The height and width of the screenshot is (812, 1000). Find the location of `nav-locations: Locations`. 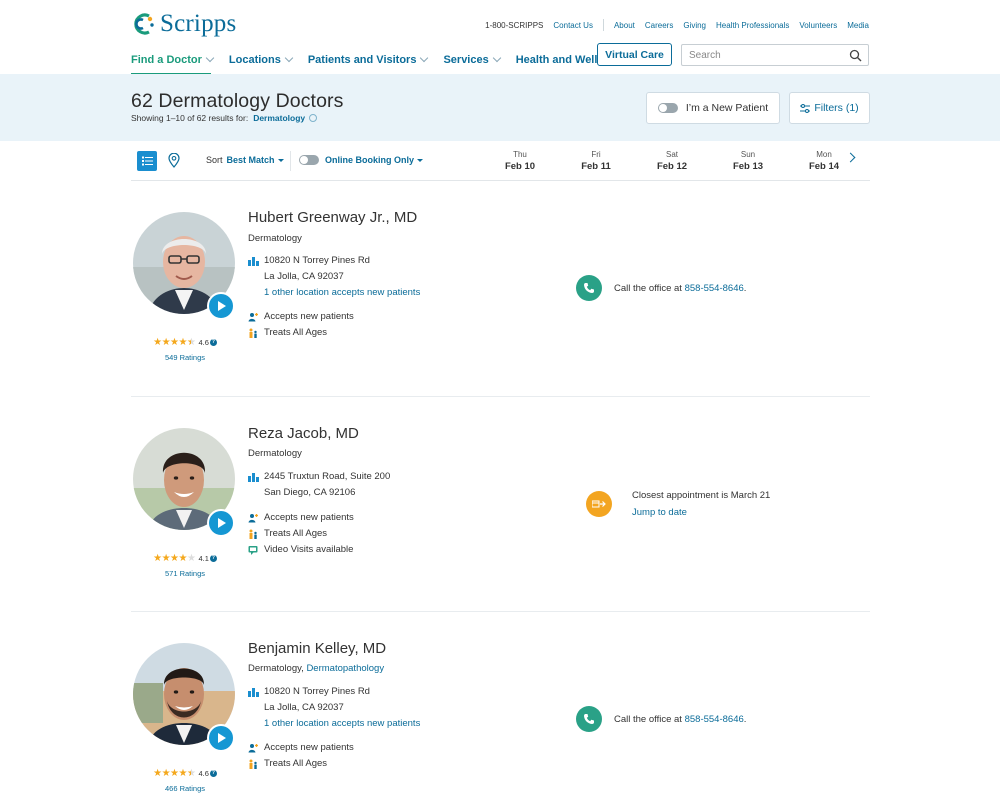

nav-locations: Locations is located at coordinates (261, 60).